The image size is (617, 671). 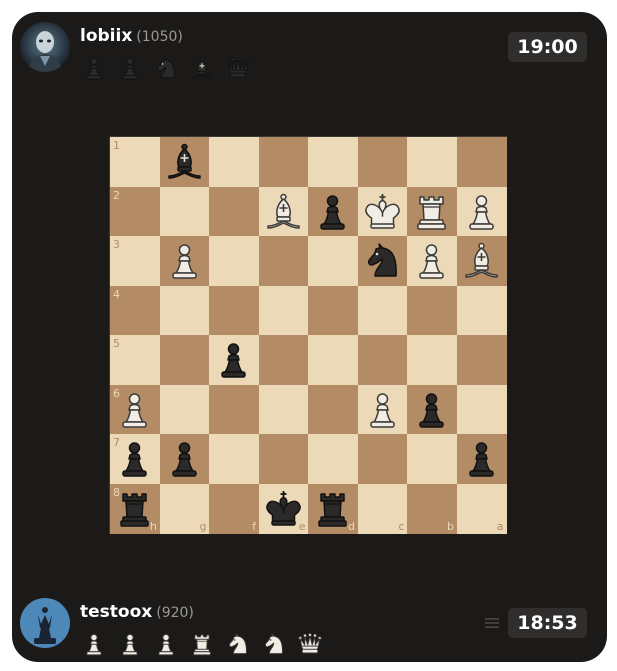 I want to click on rank-label: 5, so click(x=116, y=343).